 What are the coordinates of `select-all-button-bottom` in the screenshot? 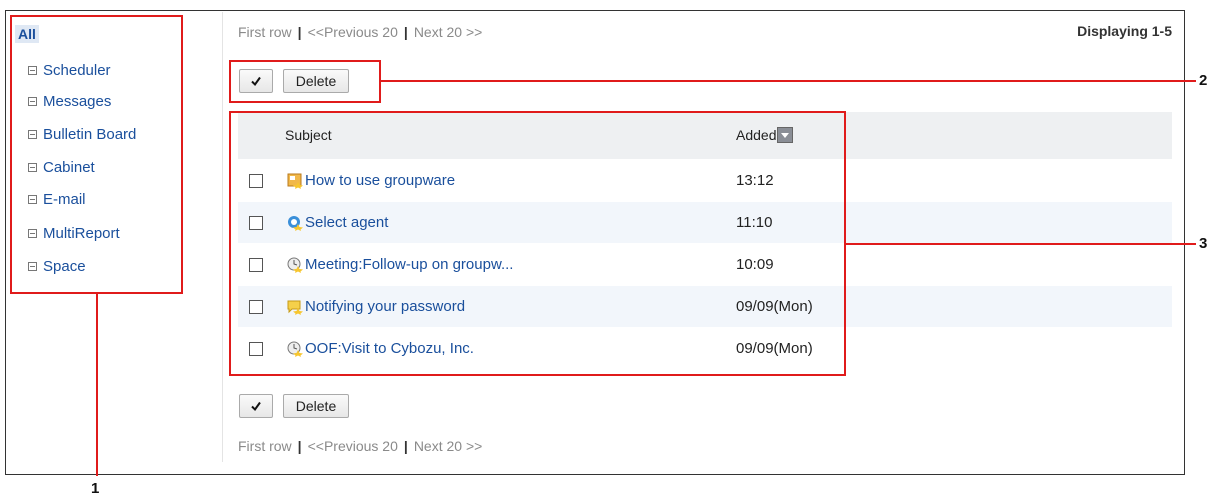 It's located at (256, 406).